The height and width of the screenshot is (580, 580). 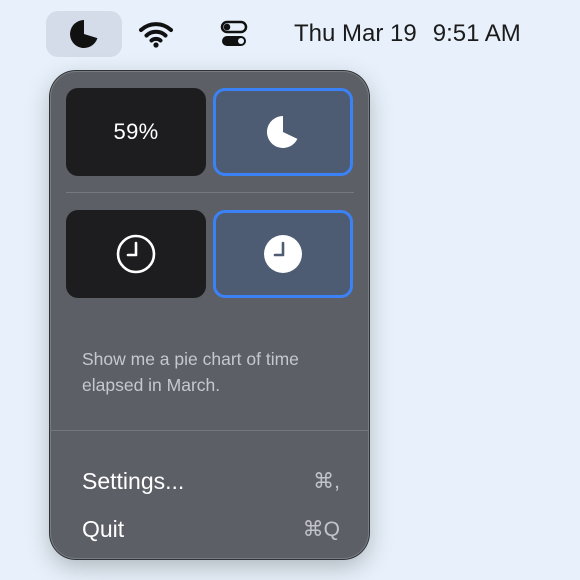 I want to click on wifi-icon, so click(x=156, y=35).